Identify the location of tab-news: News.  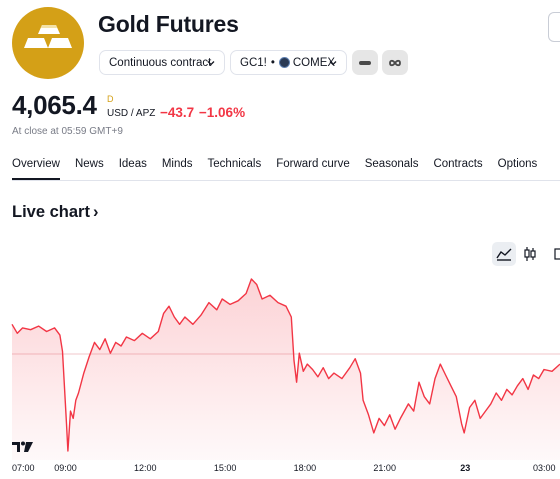
(89, 167).